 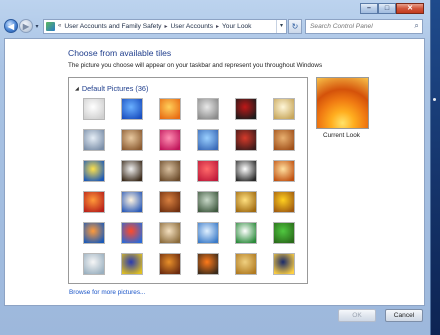 What do you see at coordinates (170, 202) in the screenshot?
I see `tile-puppy` at bounding box center [170, 202].